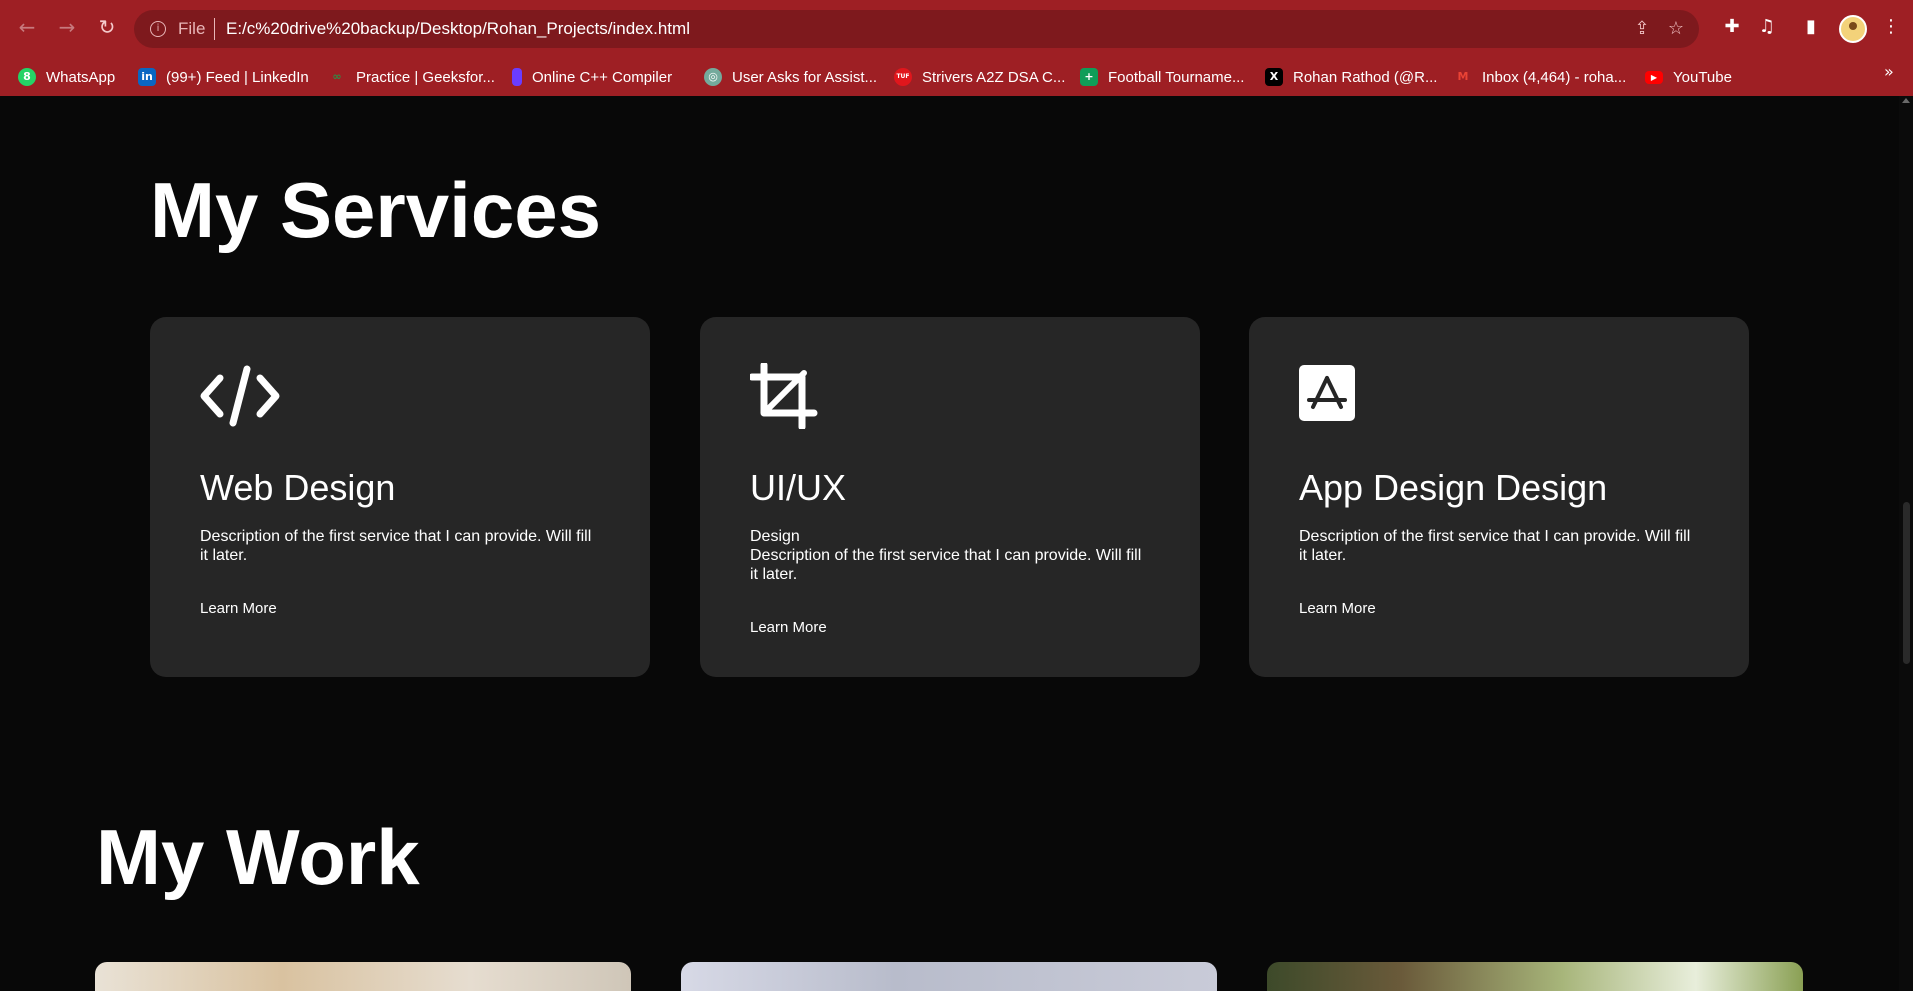 The image size is (1913, 991). I want to click on divider, so click(214, 29).